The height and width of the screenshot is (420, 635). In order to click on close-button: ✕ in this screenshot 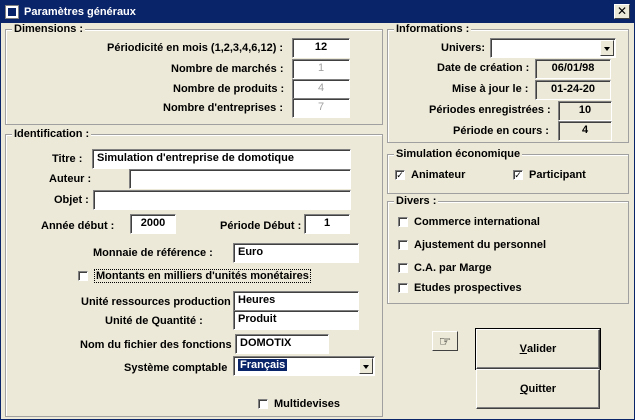, I will do `click(622, 11)`.